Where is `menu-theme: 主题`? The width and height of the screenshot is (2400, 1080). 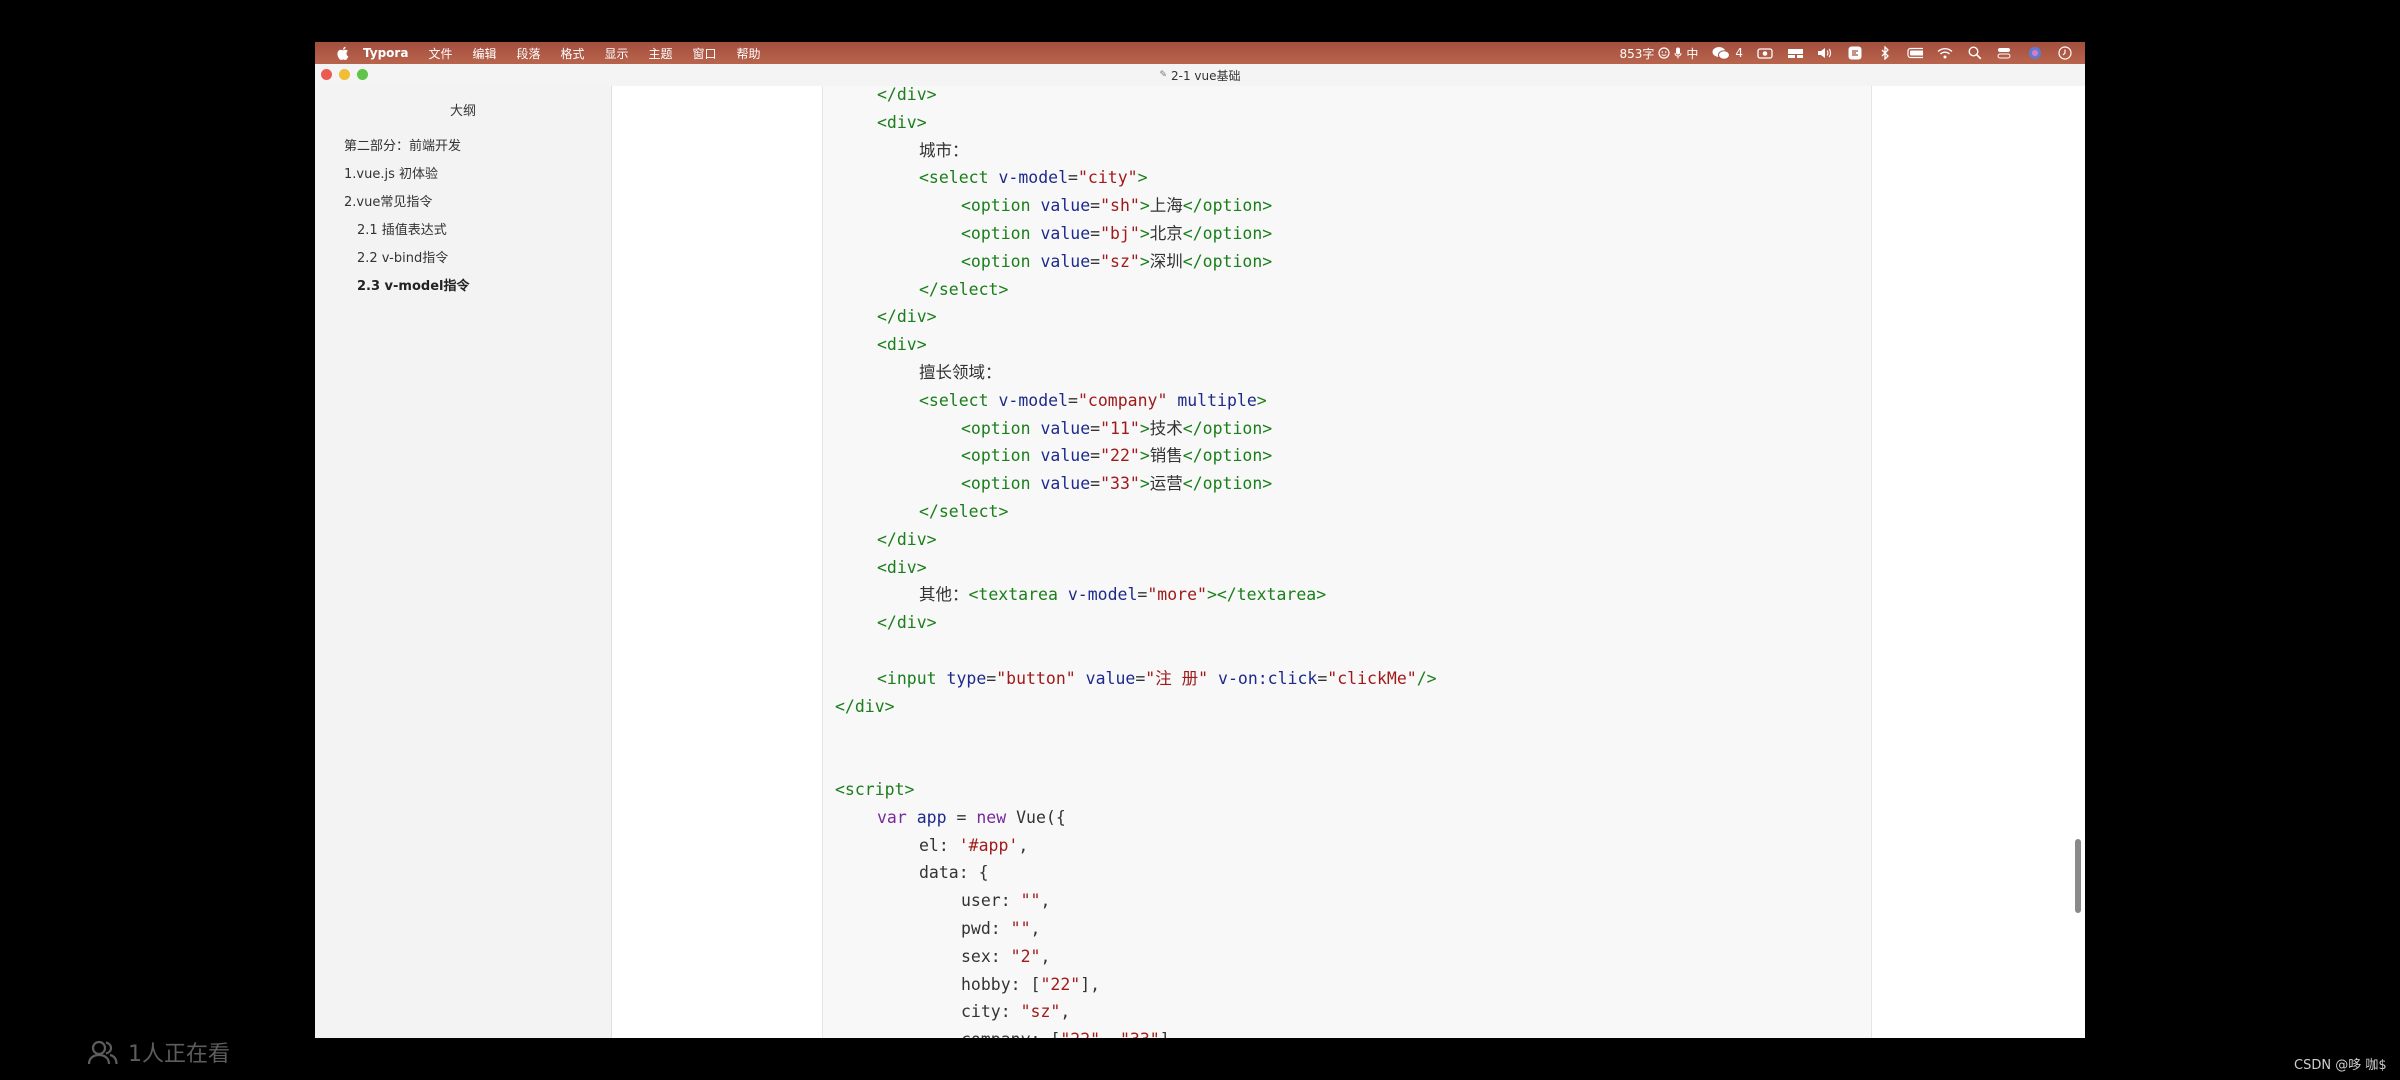
menu-theme: 主题 is located at coordinates (661, 53).